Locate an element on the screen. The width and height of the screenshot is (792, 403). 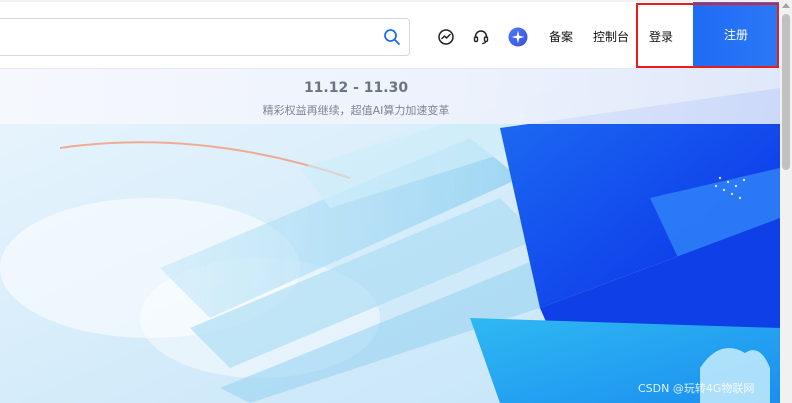
nav-link-beian: 备案 is located at coordinates (561, 37).